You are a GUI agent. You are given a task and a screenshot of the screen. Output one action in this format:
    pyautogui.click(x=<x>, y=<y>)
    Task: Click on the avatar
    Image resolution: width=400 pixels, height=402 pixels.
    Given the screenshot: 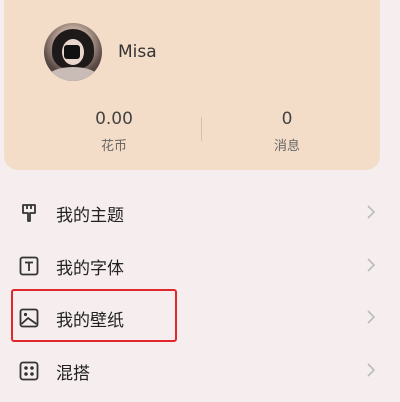 What is the action you would take?
    pyautogui.click(x=73, y=52)
    